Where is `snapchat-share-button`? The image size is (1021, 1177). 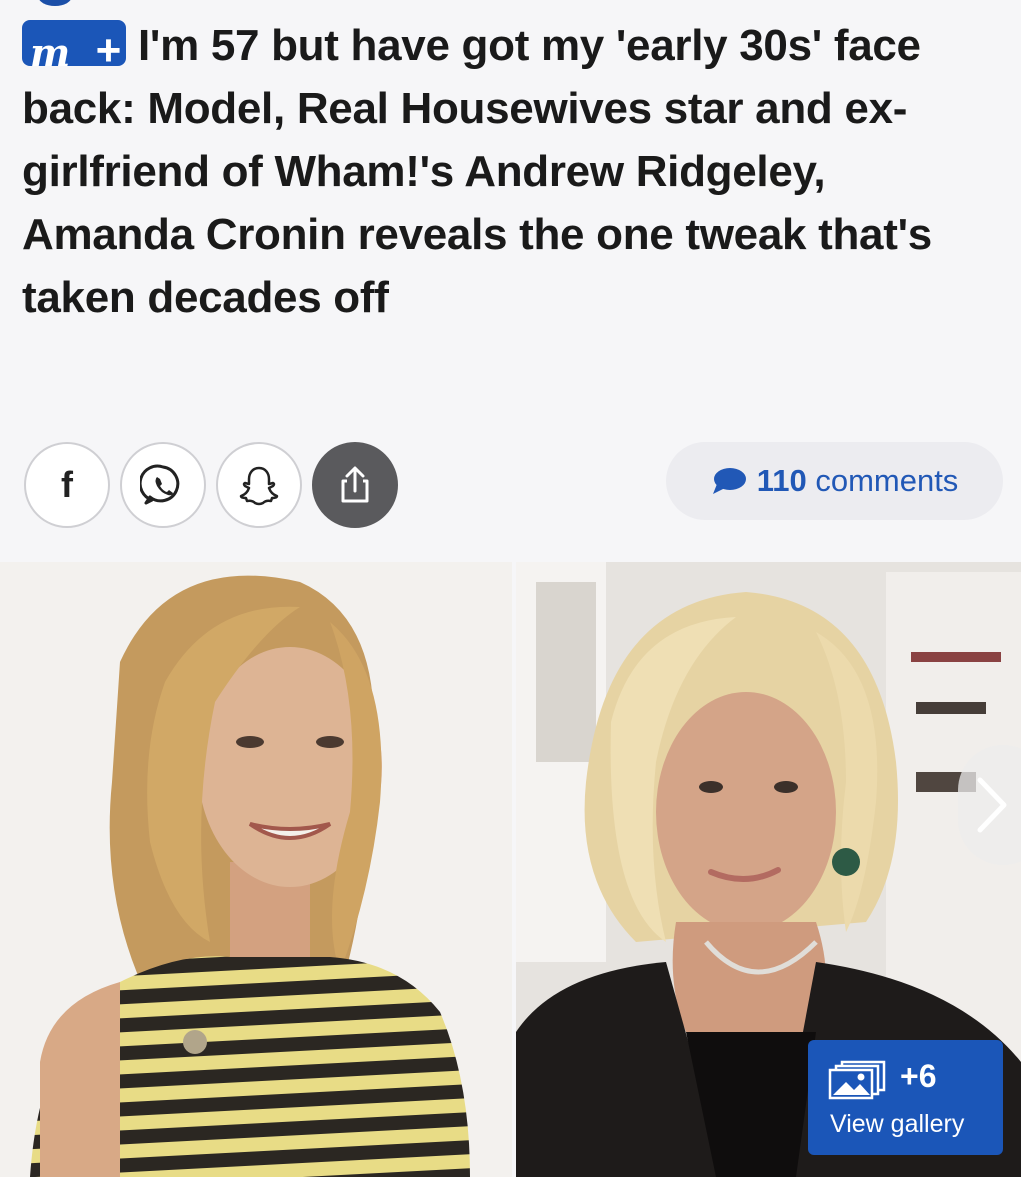
snapchat-share-button is located at coordinates (259, 485).